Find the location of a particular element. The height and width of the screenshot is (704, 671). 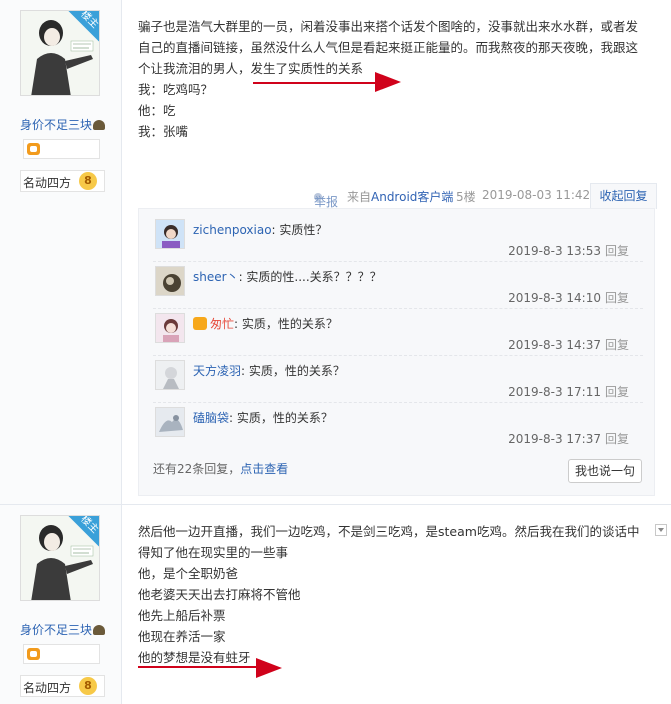

content-line: 他现在养活一家 is located at coordinates (182, 636).